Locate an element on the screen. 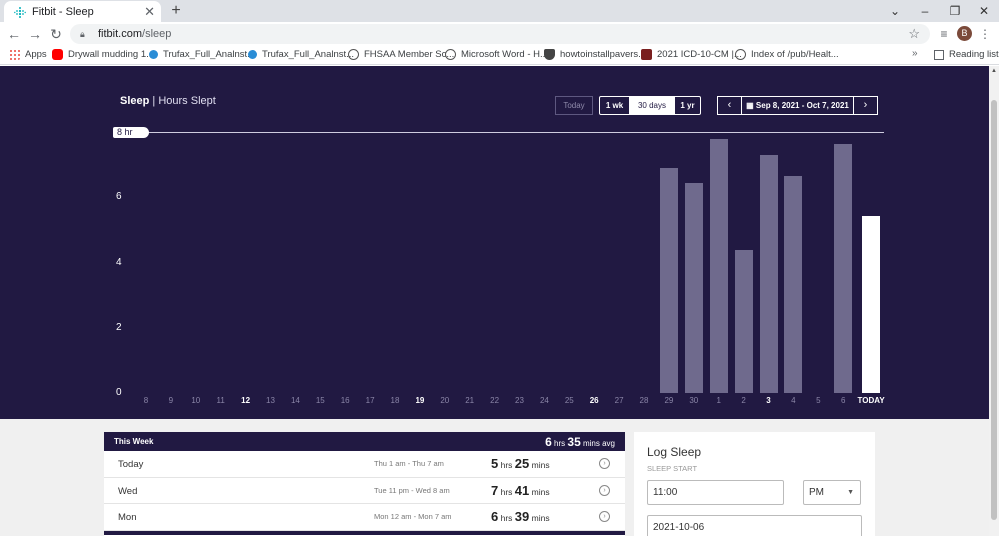 This screenshot has height=536, width=999. date-range-text: Sep 8, 2021 - Oct 7, 2021 is located at coordinates (802, 105).